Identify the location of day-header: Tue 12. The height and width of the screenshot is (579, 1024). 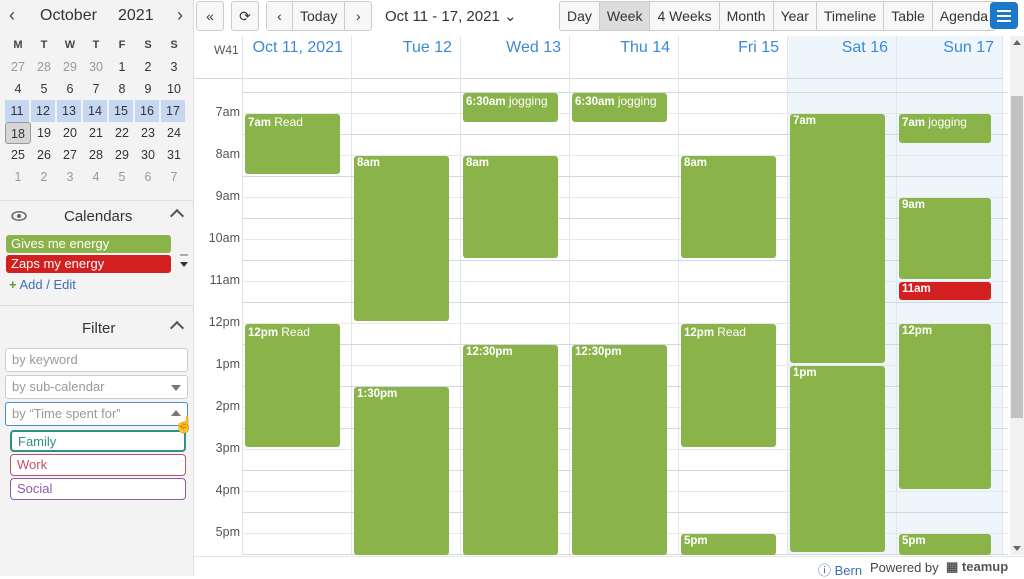
(406, 57).